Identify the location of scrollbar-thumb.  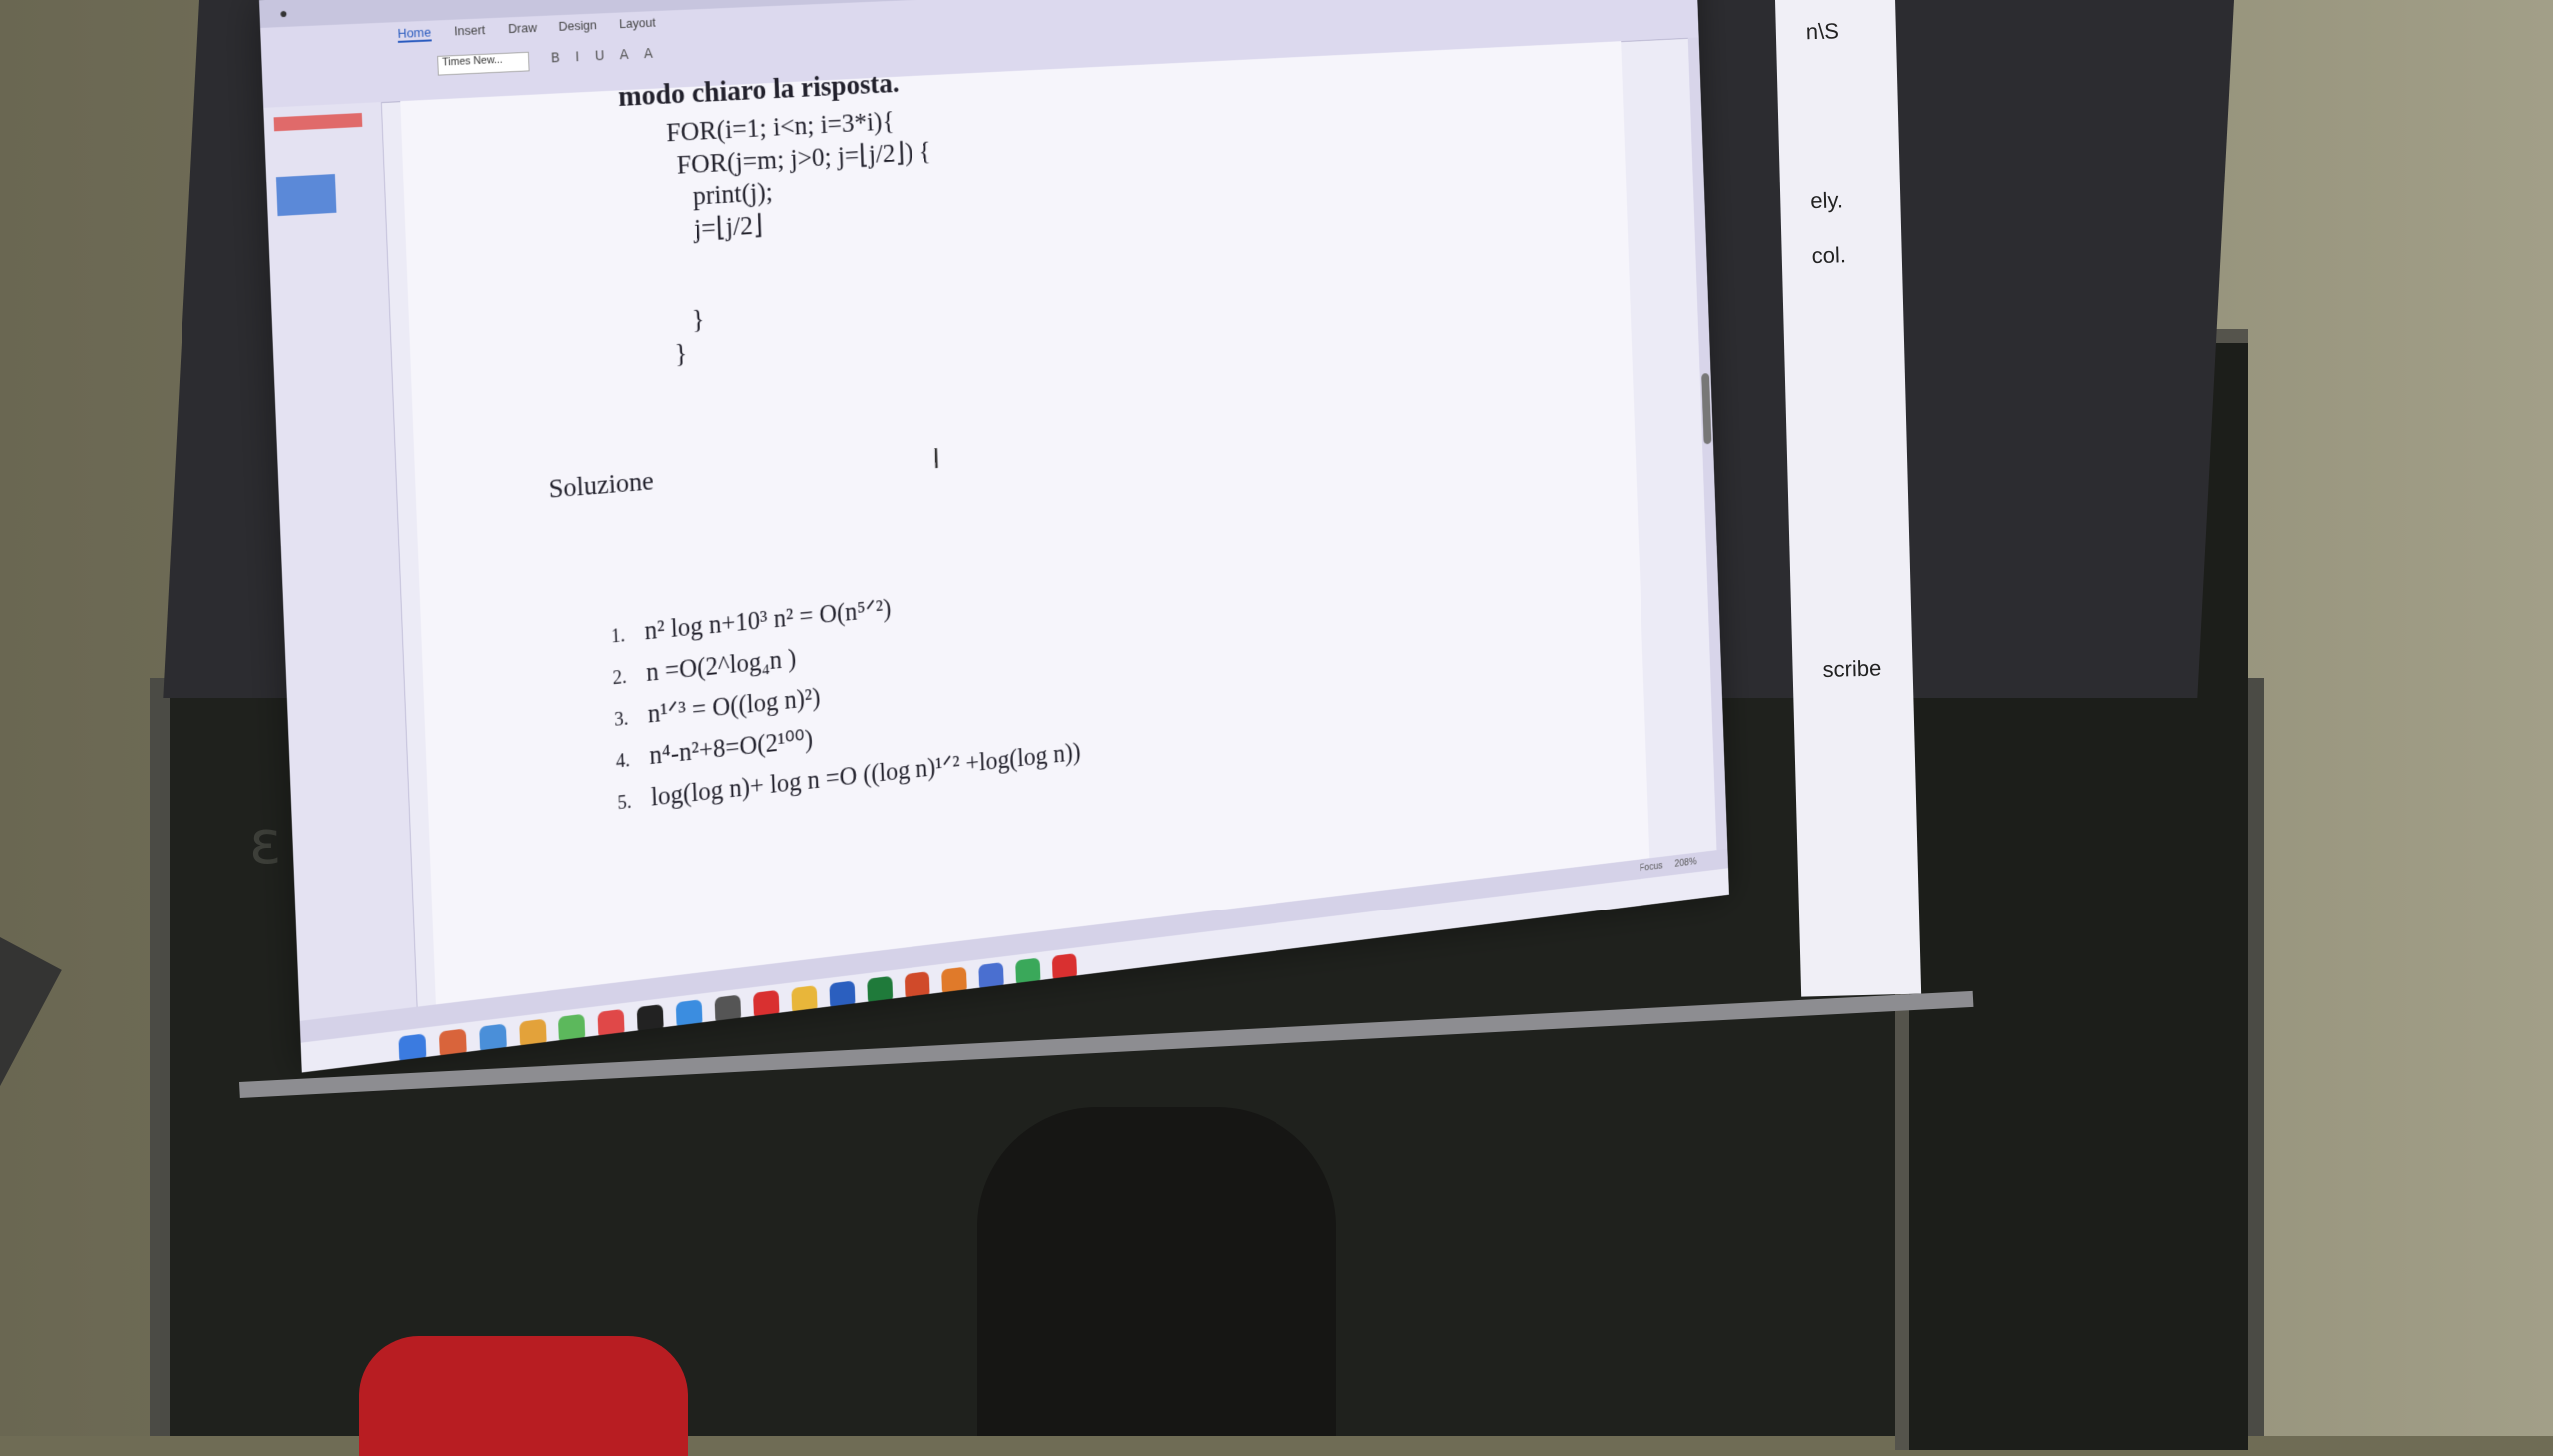
(1707, 408).